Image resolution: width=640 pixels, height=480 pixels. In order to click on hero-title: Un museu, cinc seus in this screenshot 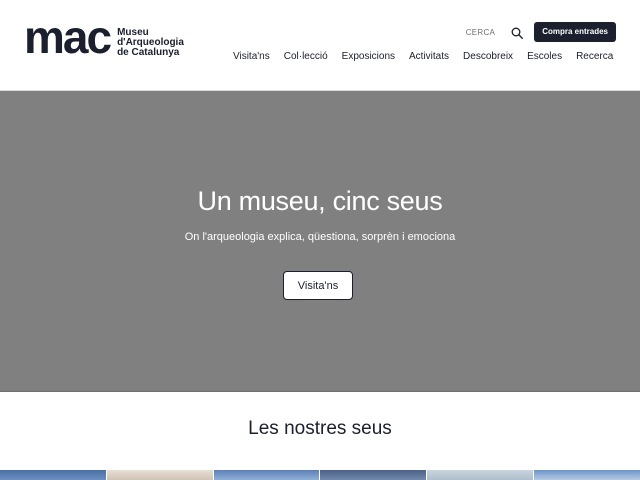, I will do `click(320, 201)`.